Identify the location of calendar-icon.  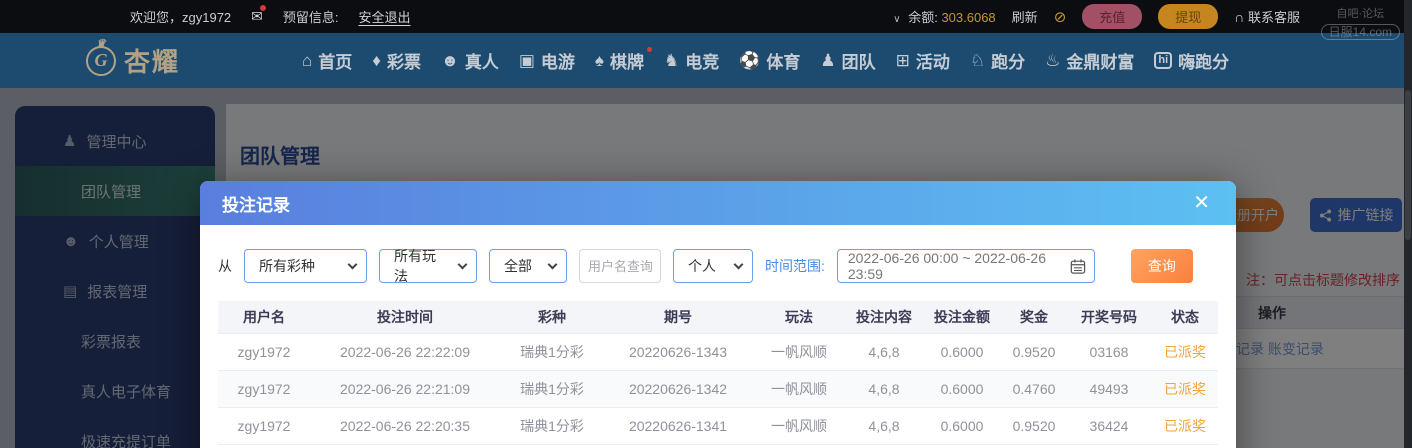
(1078, 266).